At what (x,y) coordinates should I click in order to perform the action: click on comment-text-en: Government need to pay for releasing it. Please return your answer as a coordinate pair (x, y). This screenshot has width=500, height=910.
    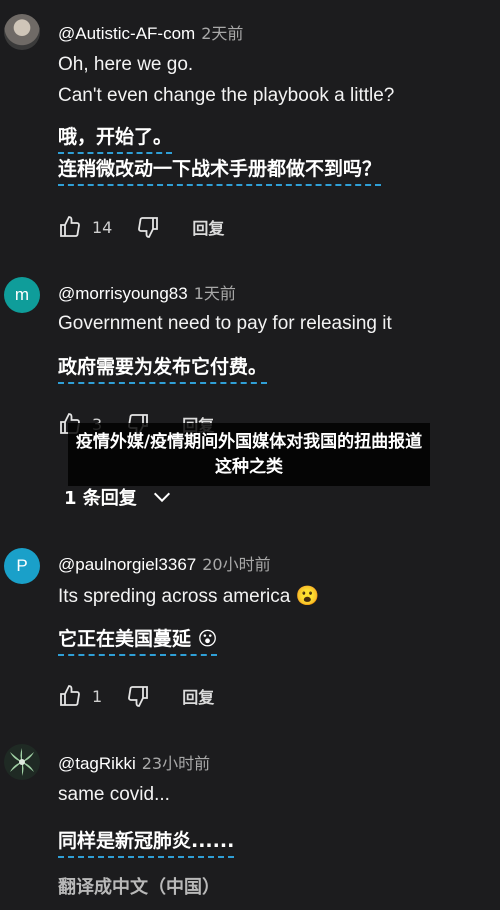
    Looking at the image, I should click on (225, 323).